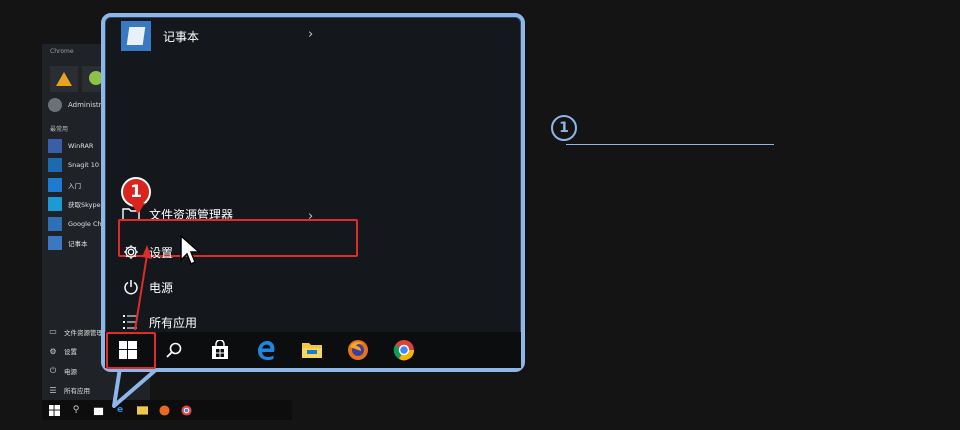 This screenshot has width=960, height=430. I want to click on mouse-cursor-icon, so click(190, 250).